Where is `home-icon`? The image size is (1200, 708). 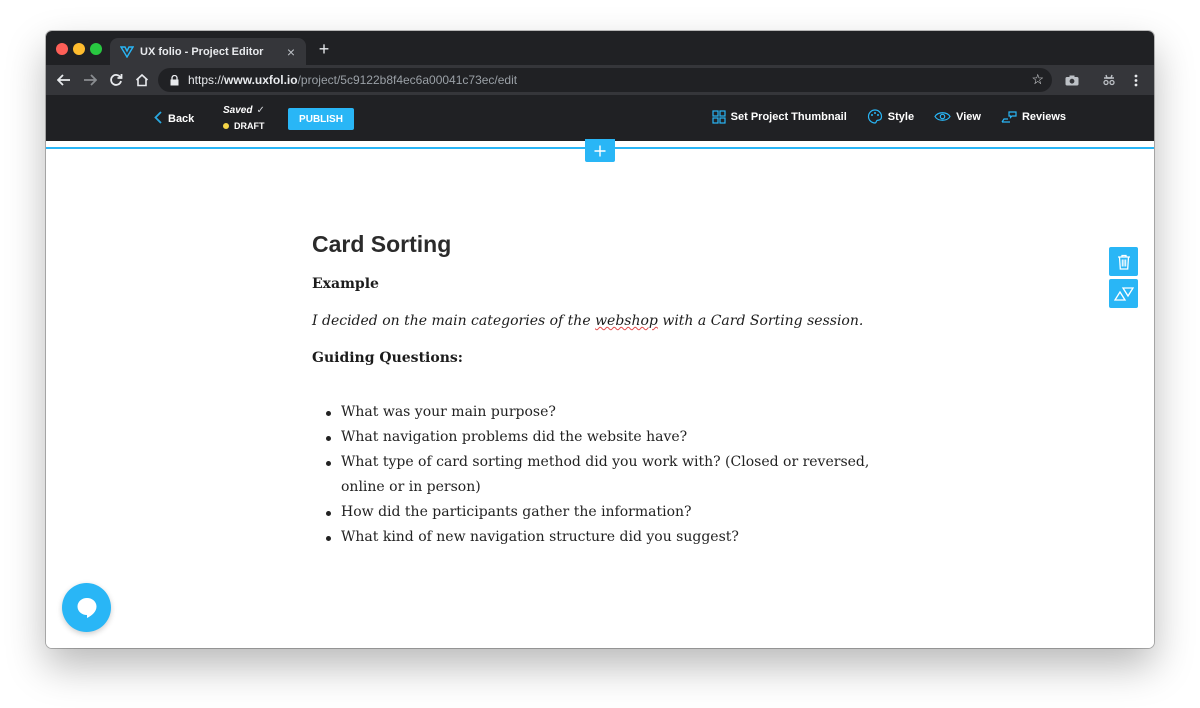 home-icon is located at coordinates (142, 80).